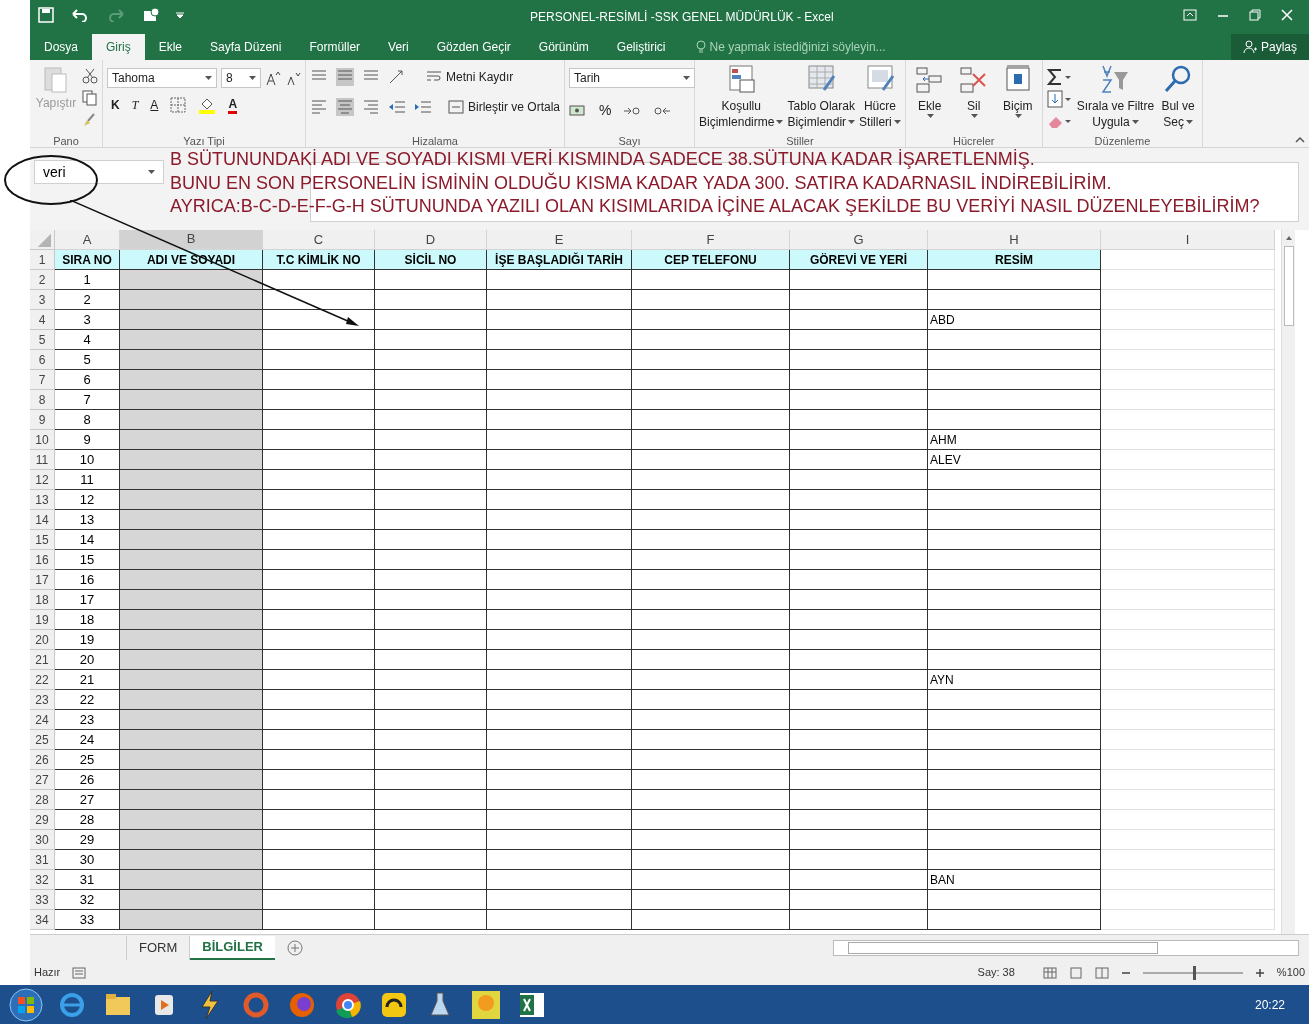  Describe the element at coordinates (90, 98) in the screenshot. I see `copy-icon` at that location.